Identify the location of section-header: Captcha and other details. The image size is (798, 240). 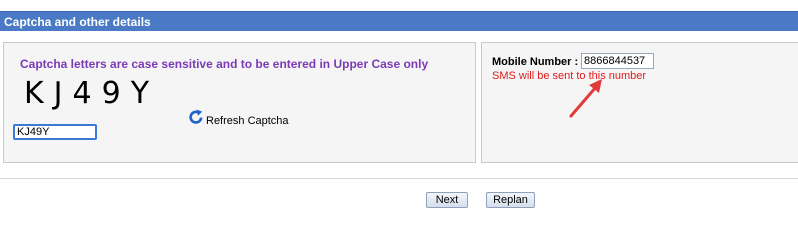
(399, 21).